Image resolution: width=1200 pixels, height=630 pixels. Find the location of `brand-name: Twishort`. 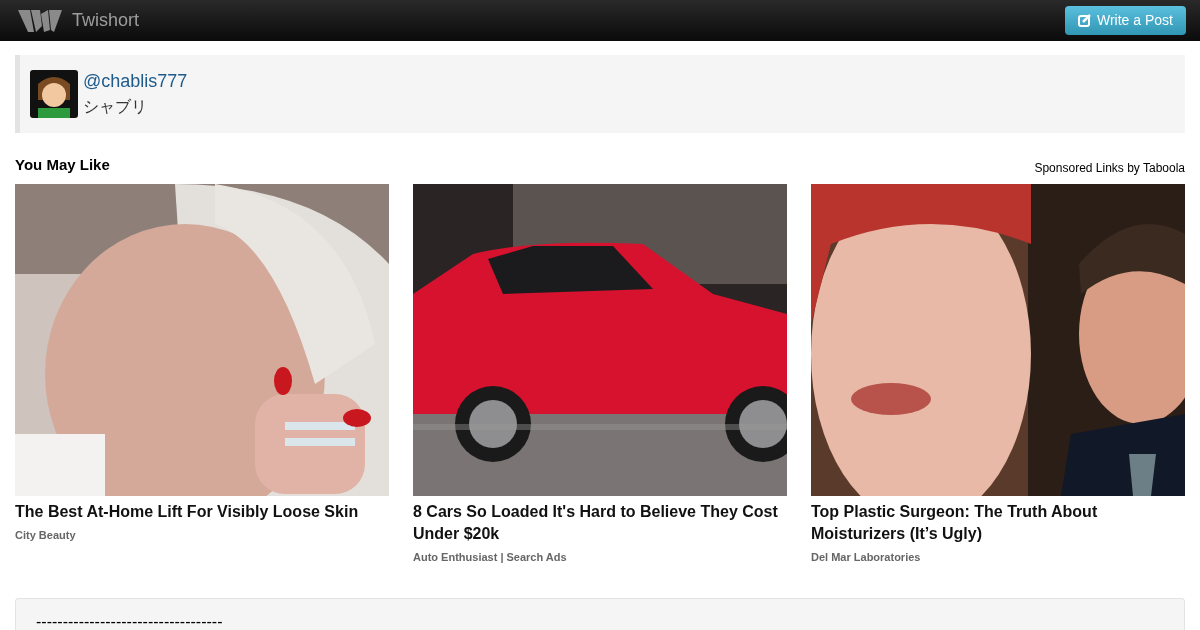

brand-name: Twishort is located at coordinates (106, 20).